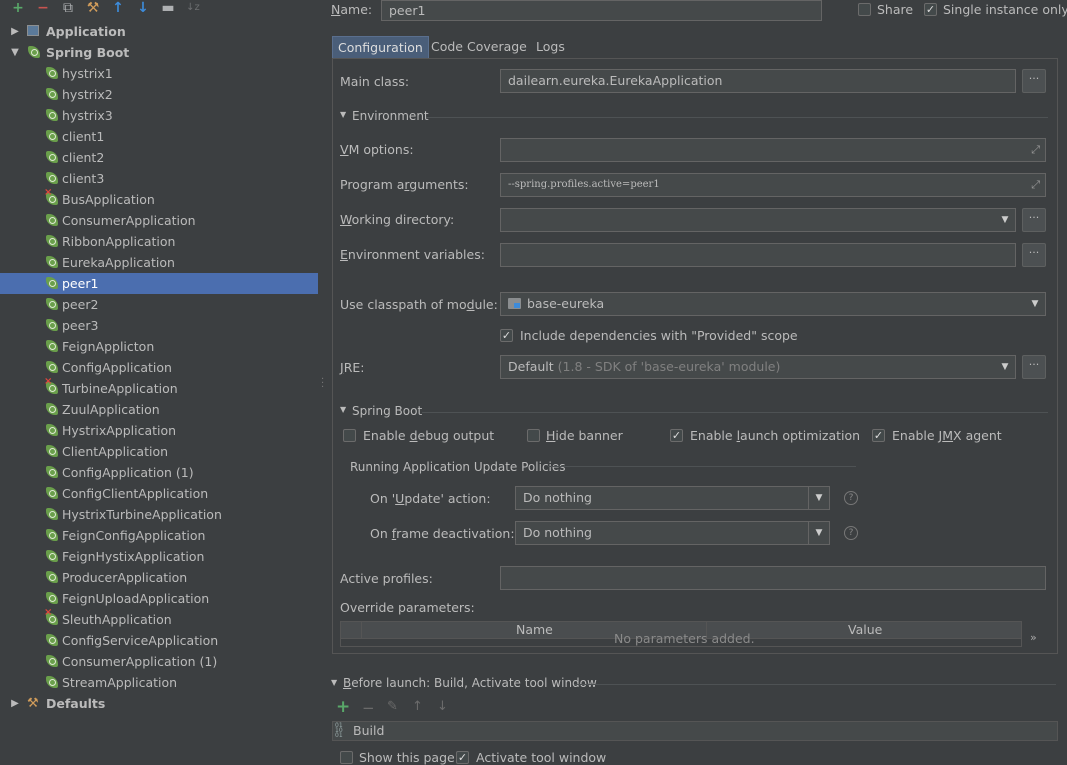  Describe the element at coordinates (368, 708) in the screenshot. I see `remove-task-icon: −` at that location.